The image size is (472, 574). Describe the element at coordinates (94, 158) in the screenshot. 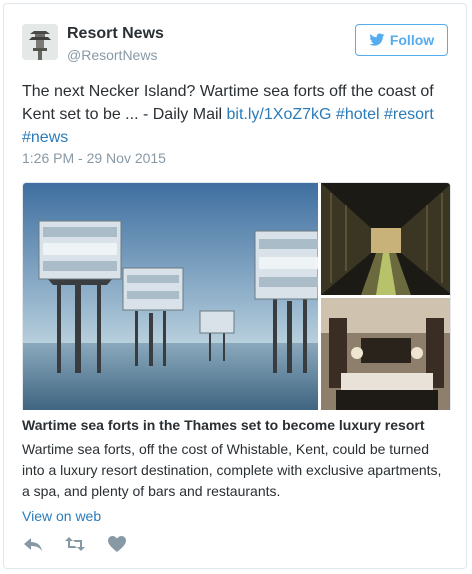

I see `tweet-timestamp: 1:26 PM - 29 Nov 2015` at that location.